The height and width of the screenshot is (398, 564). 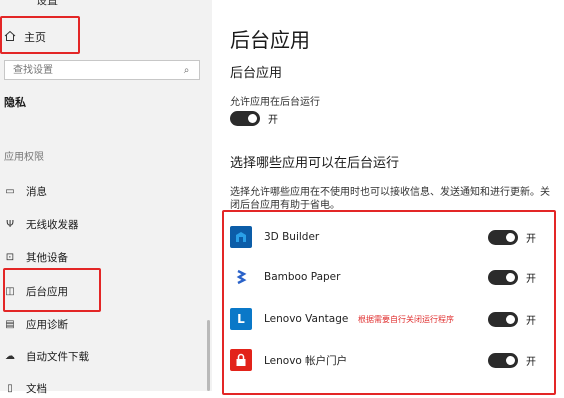 What do you see at coordinates (406, 319) in the screenshot?
I see `annotation-note: 根据需要自行关闭运行程序` at bounding box center [406, 319].